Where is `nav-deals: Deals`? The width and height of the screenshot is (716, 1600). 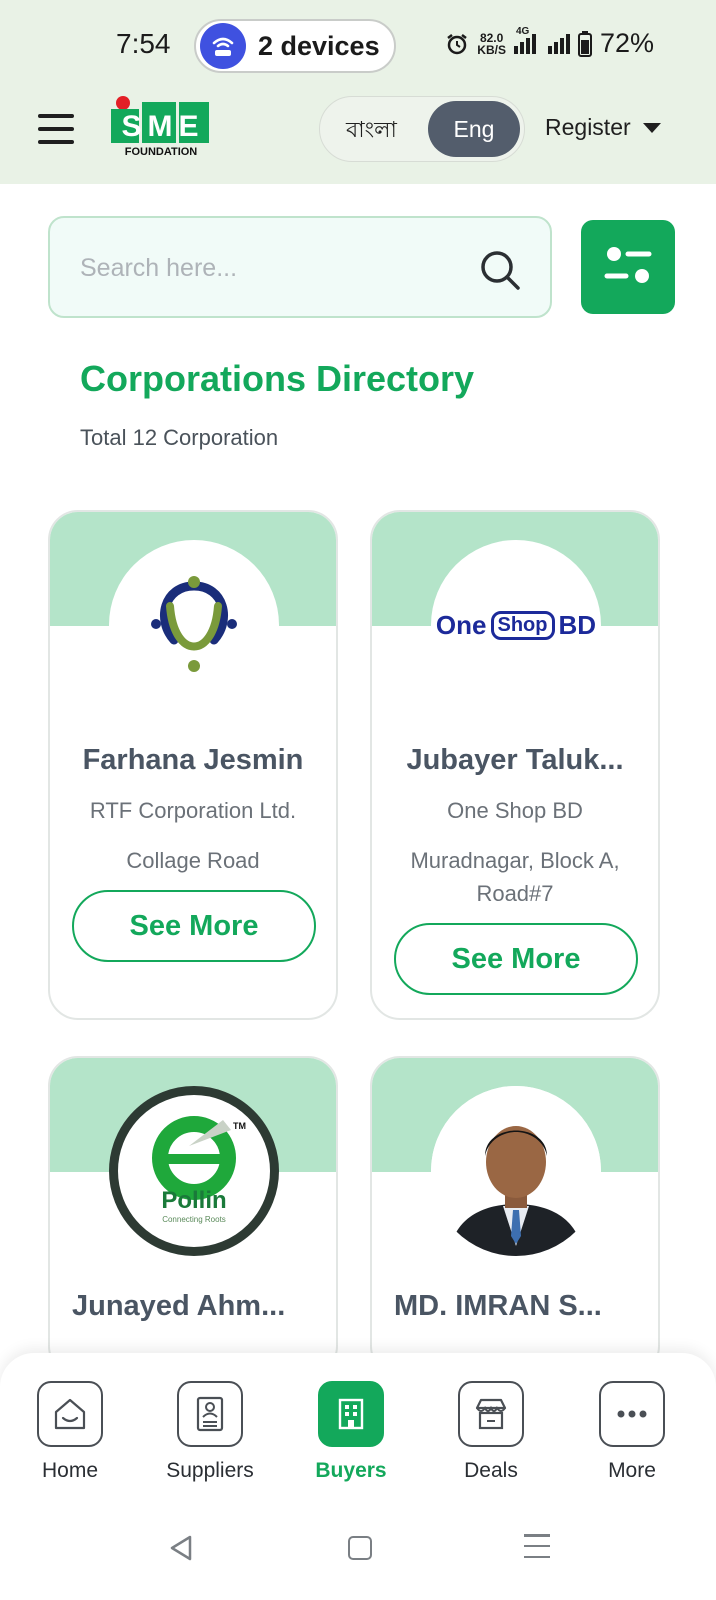 nav-deals: Deals is located at coordinates (491, 1432).